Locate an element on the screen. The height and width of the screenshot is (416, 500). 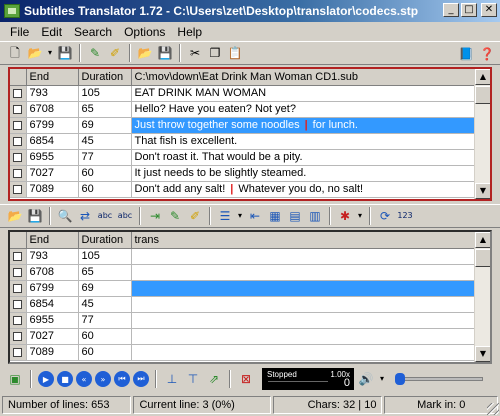
table-view-icon: ▦ is located at coordinates (275, 216).